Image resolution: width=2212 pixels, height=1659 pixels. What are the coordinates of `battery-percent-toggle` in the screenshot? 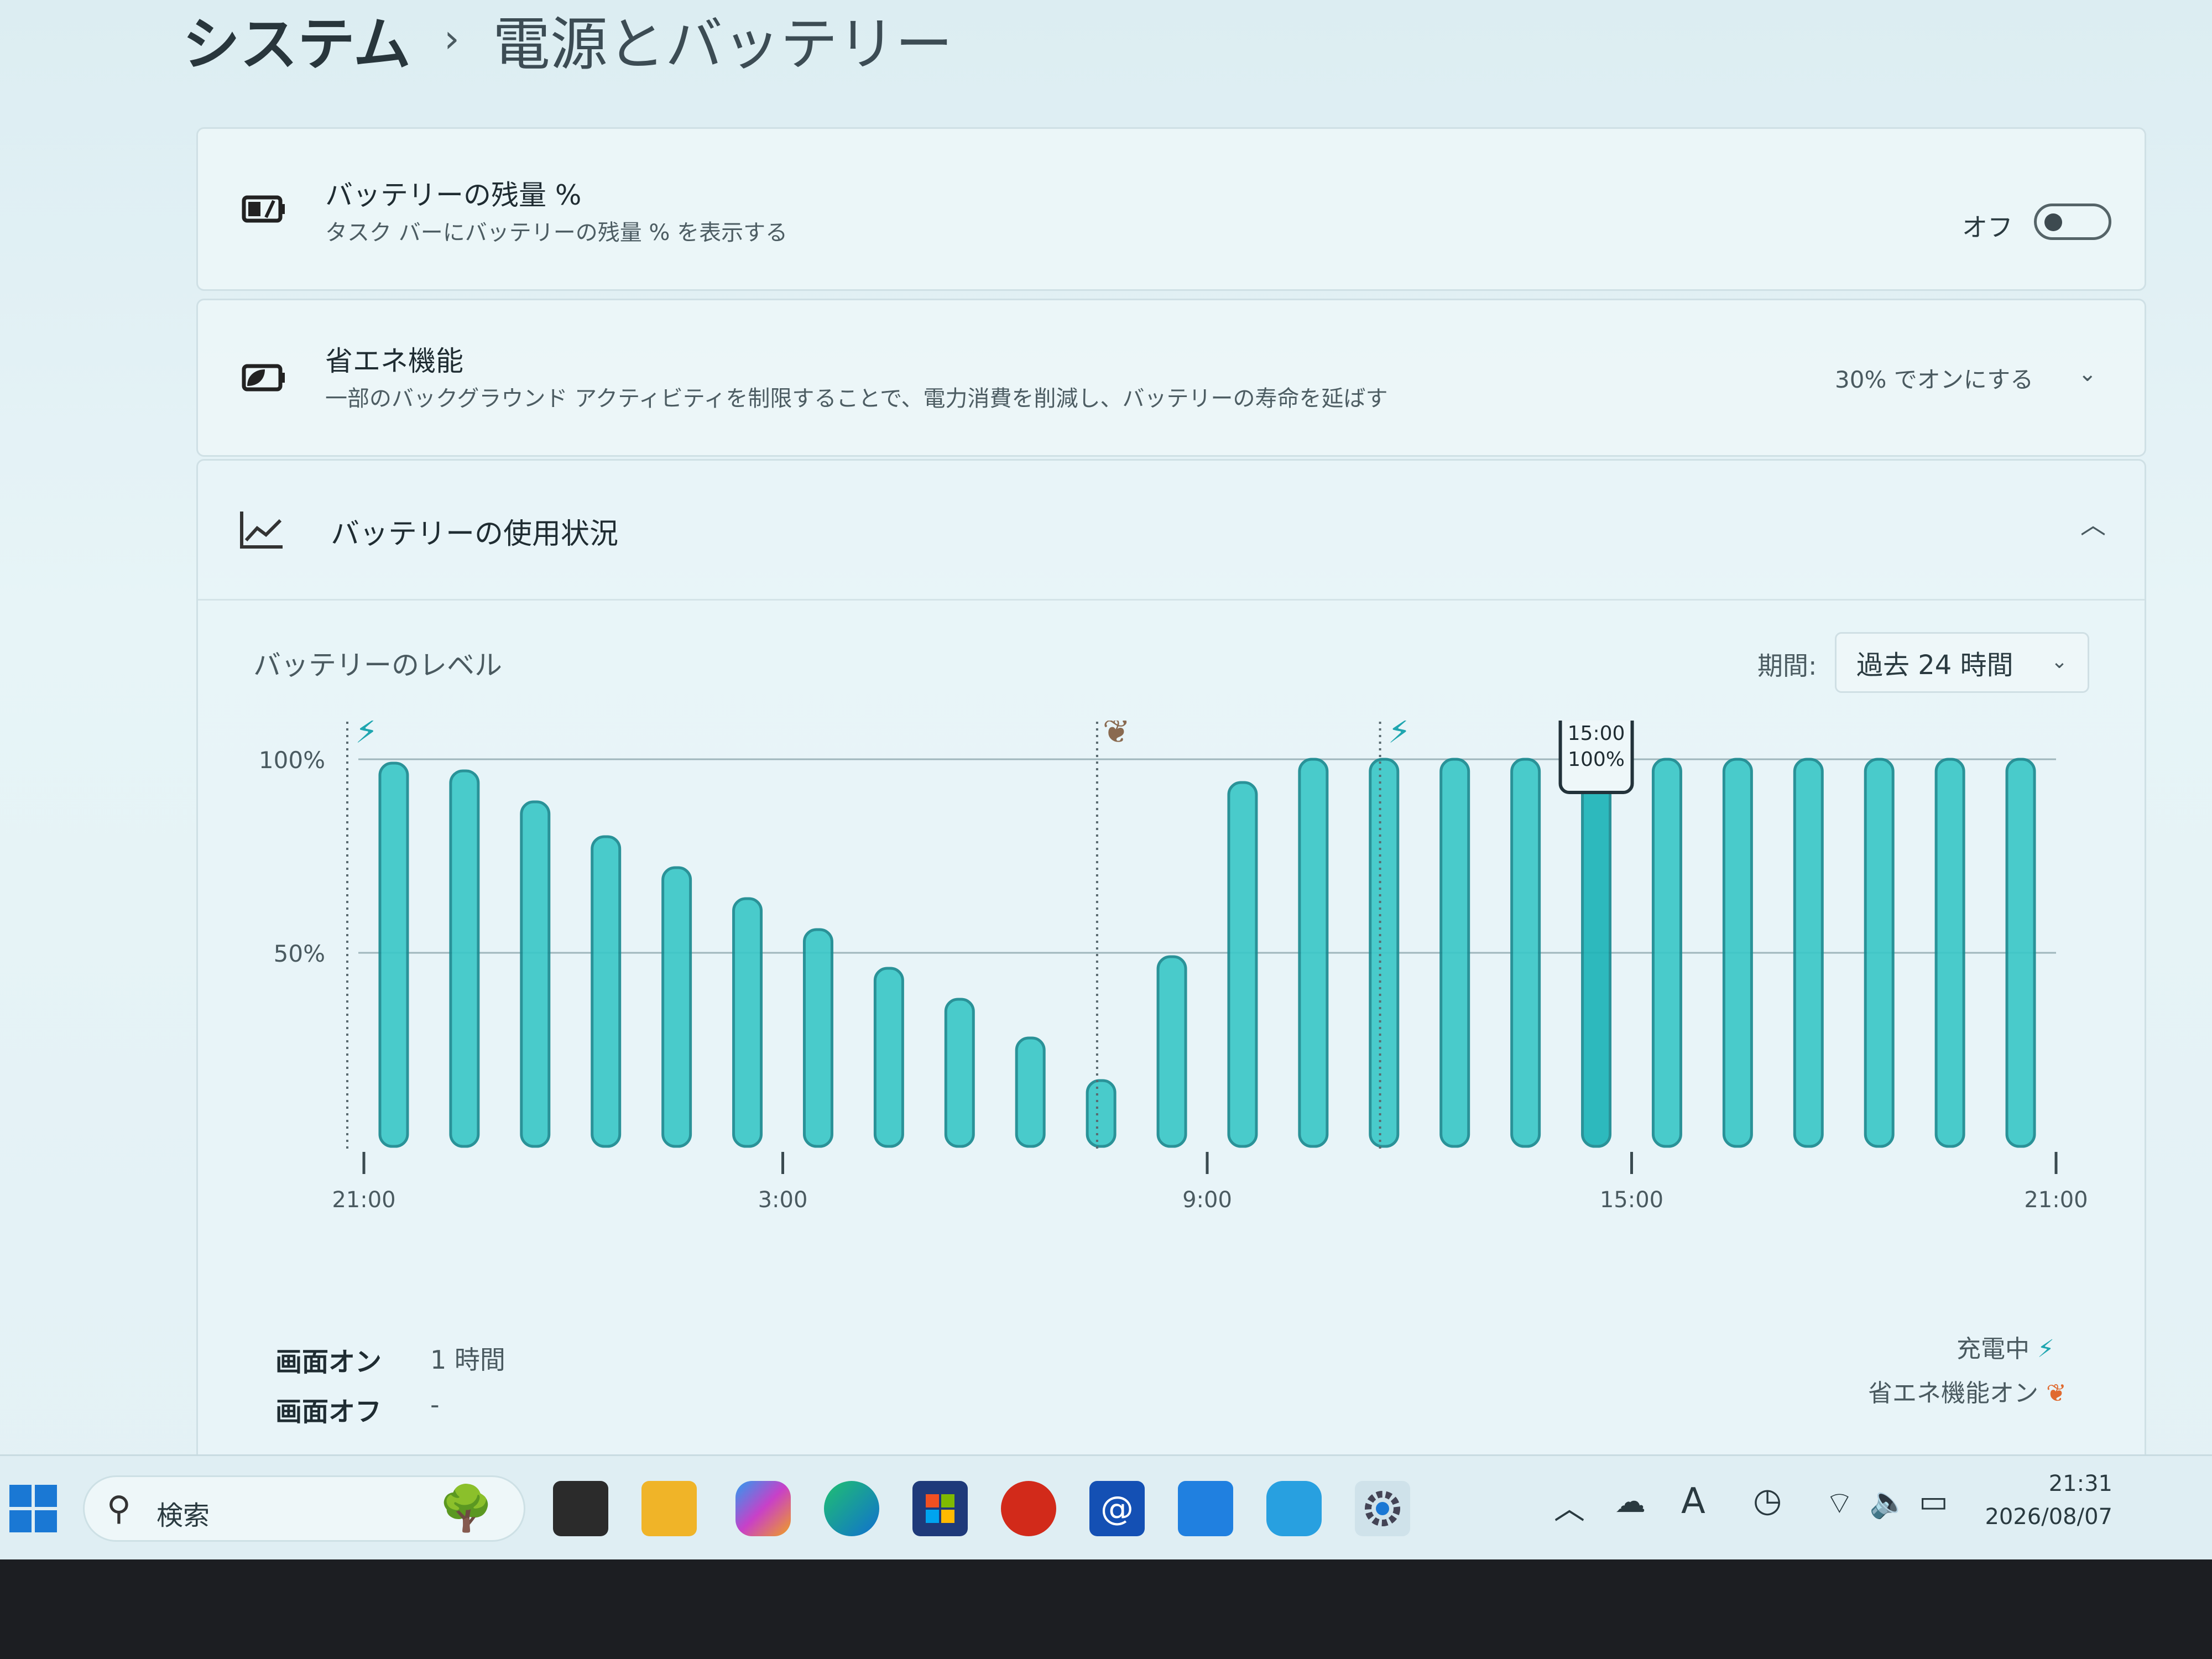 It's located at (2072, 222).